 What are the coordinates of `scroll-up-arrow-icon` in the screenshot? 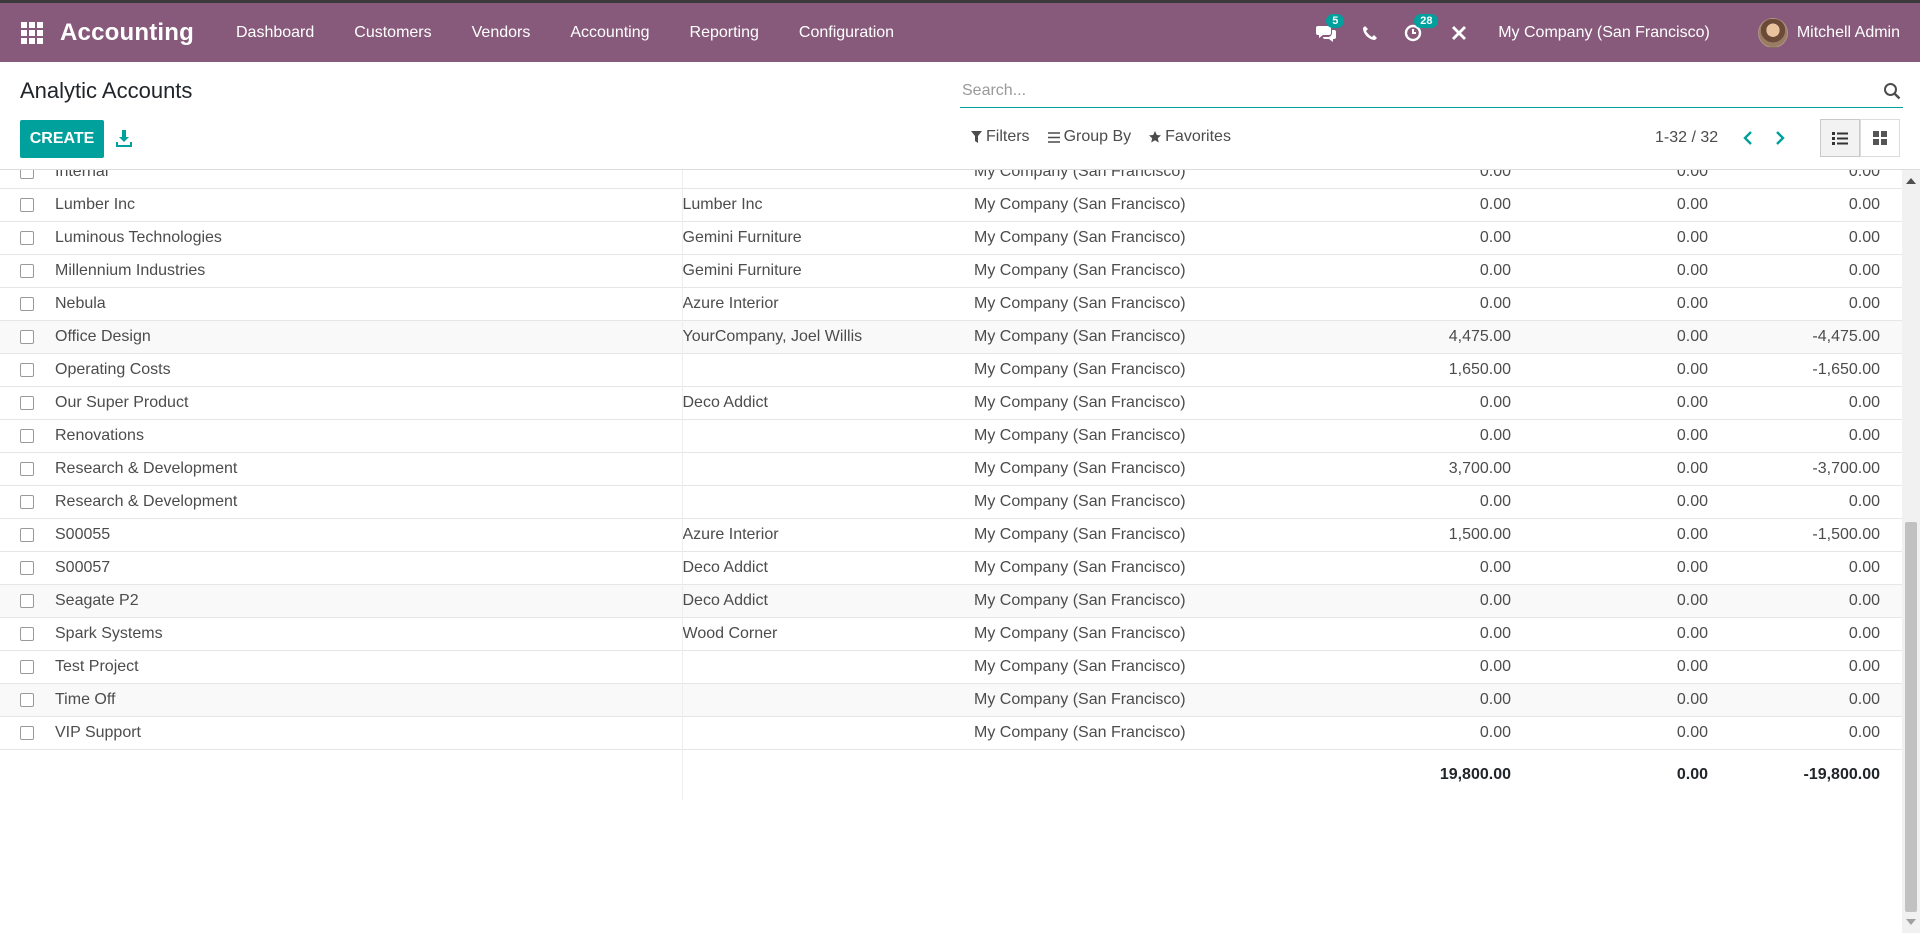 It's located at (1911, 181).